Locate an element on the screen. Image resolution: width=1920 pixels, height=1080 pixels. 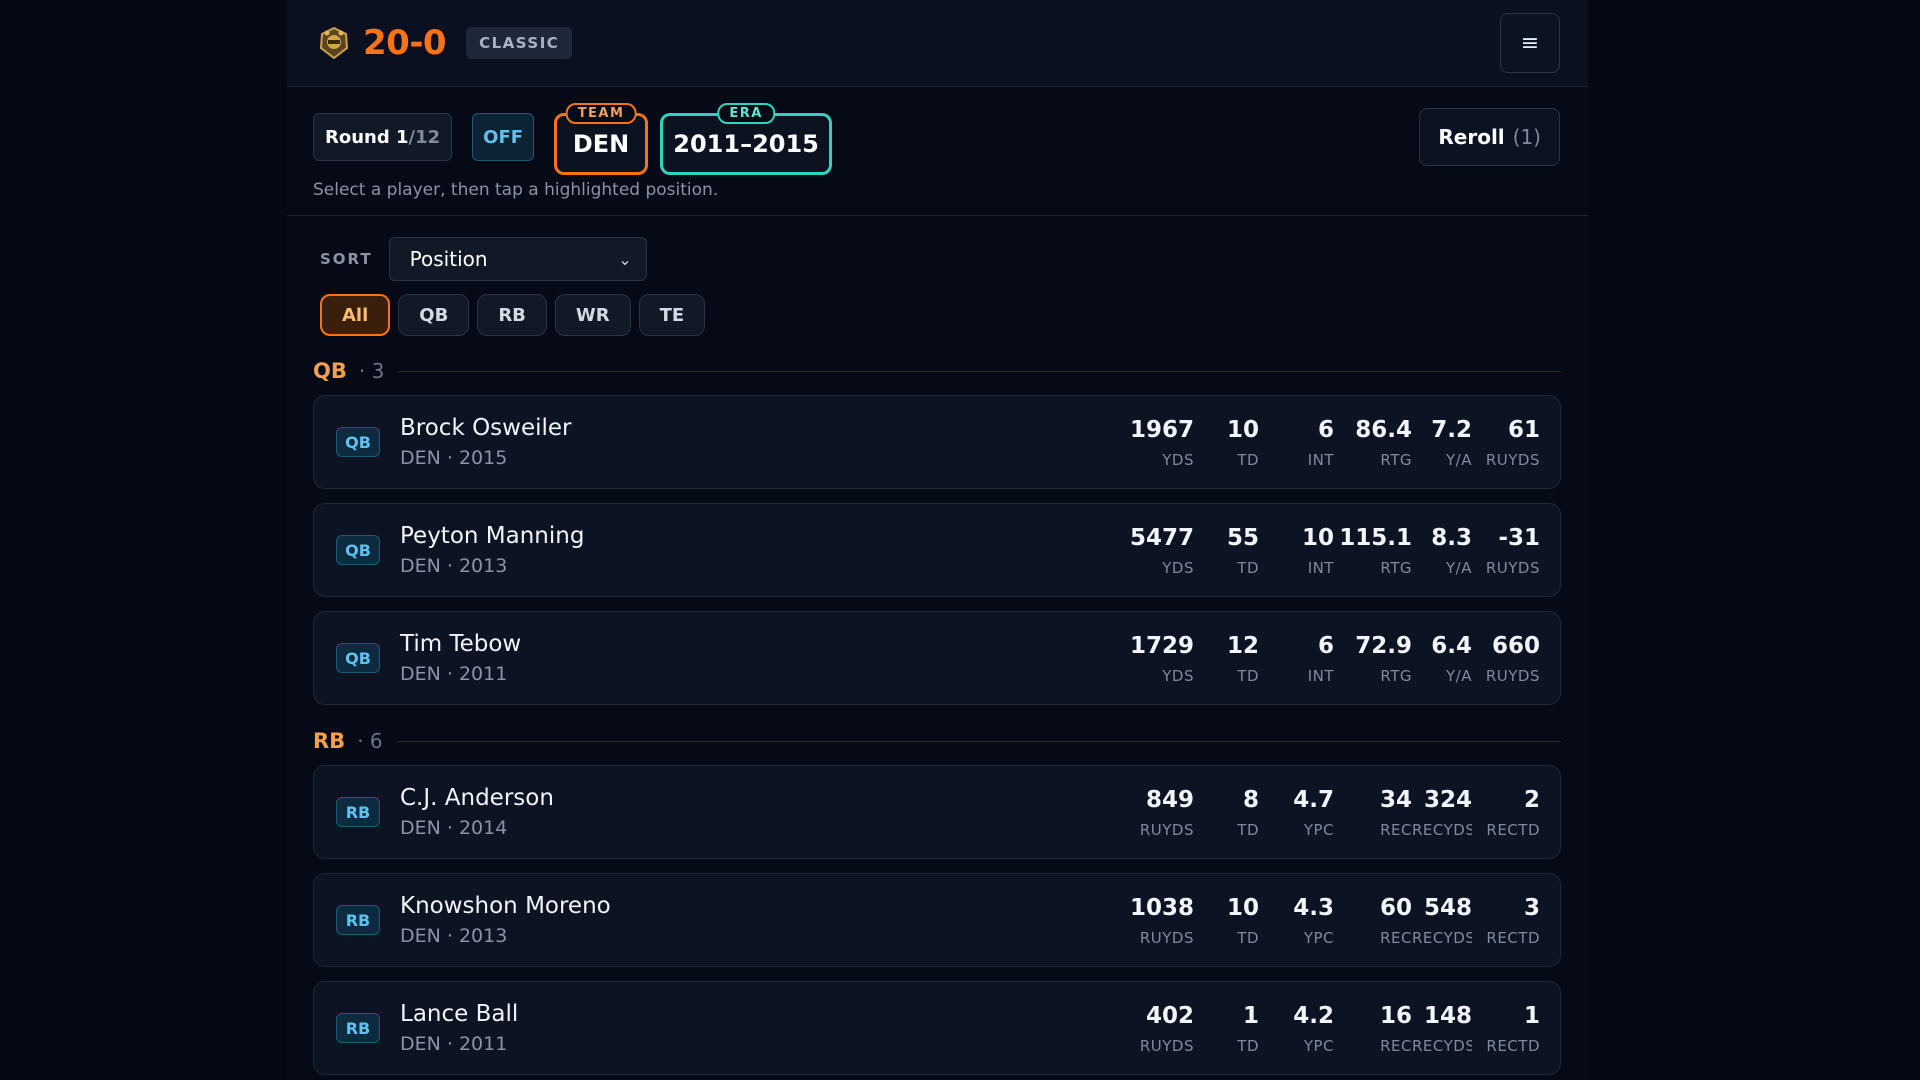
stat-label: YPC is located at coordinates (1318, 830).